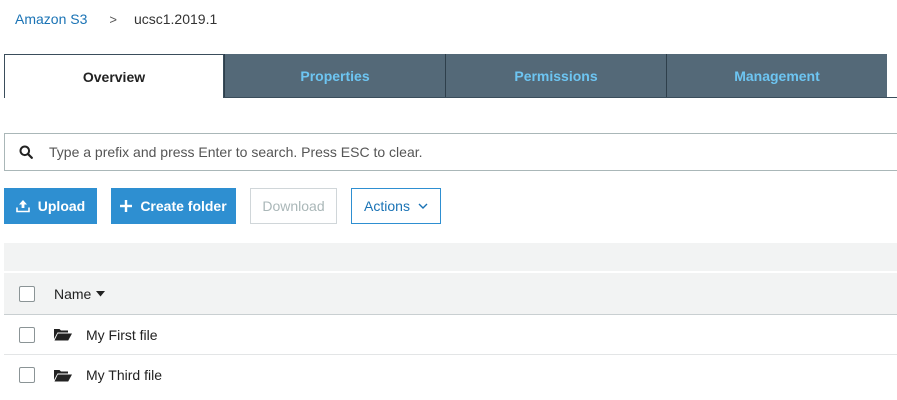 The height and width of the screenshot is (400, 897). I want to click on breadcrumb: Amazon S3 > ucsc1.2019.1, so click(116, 19).